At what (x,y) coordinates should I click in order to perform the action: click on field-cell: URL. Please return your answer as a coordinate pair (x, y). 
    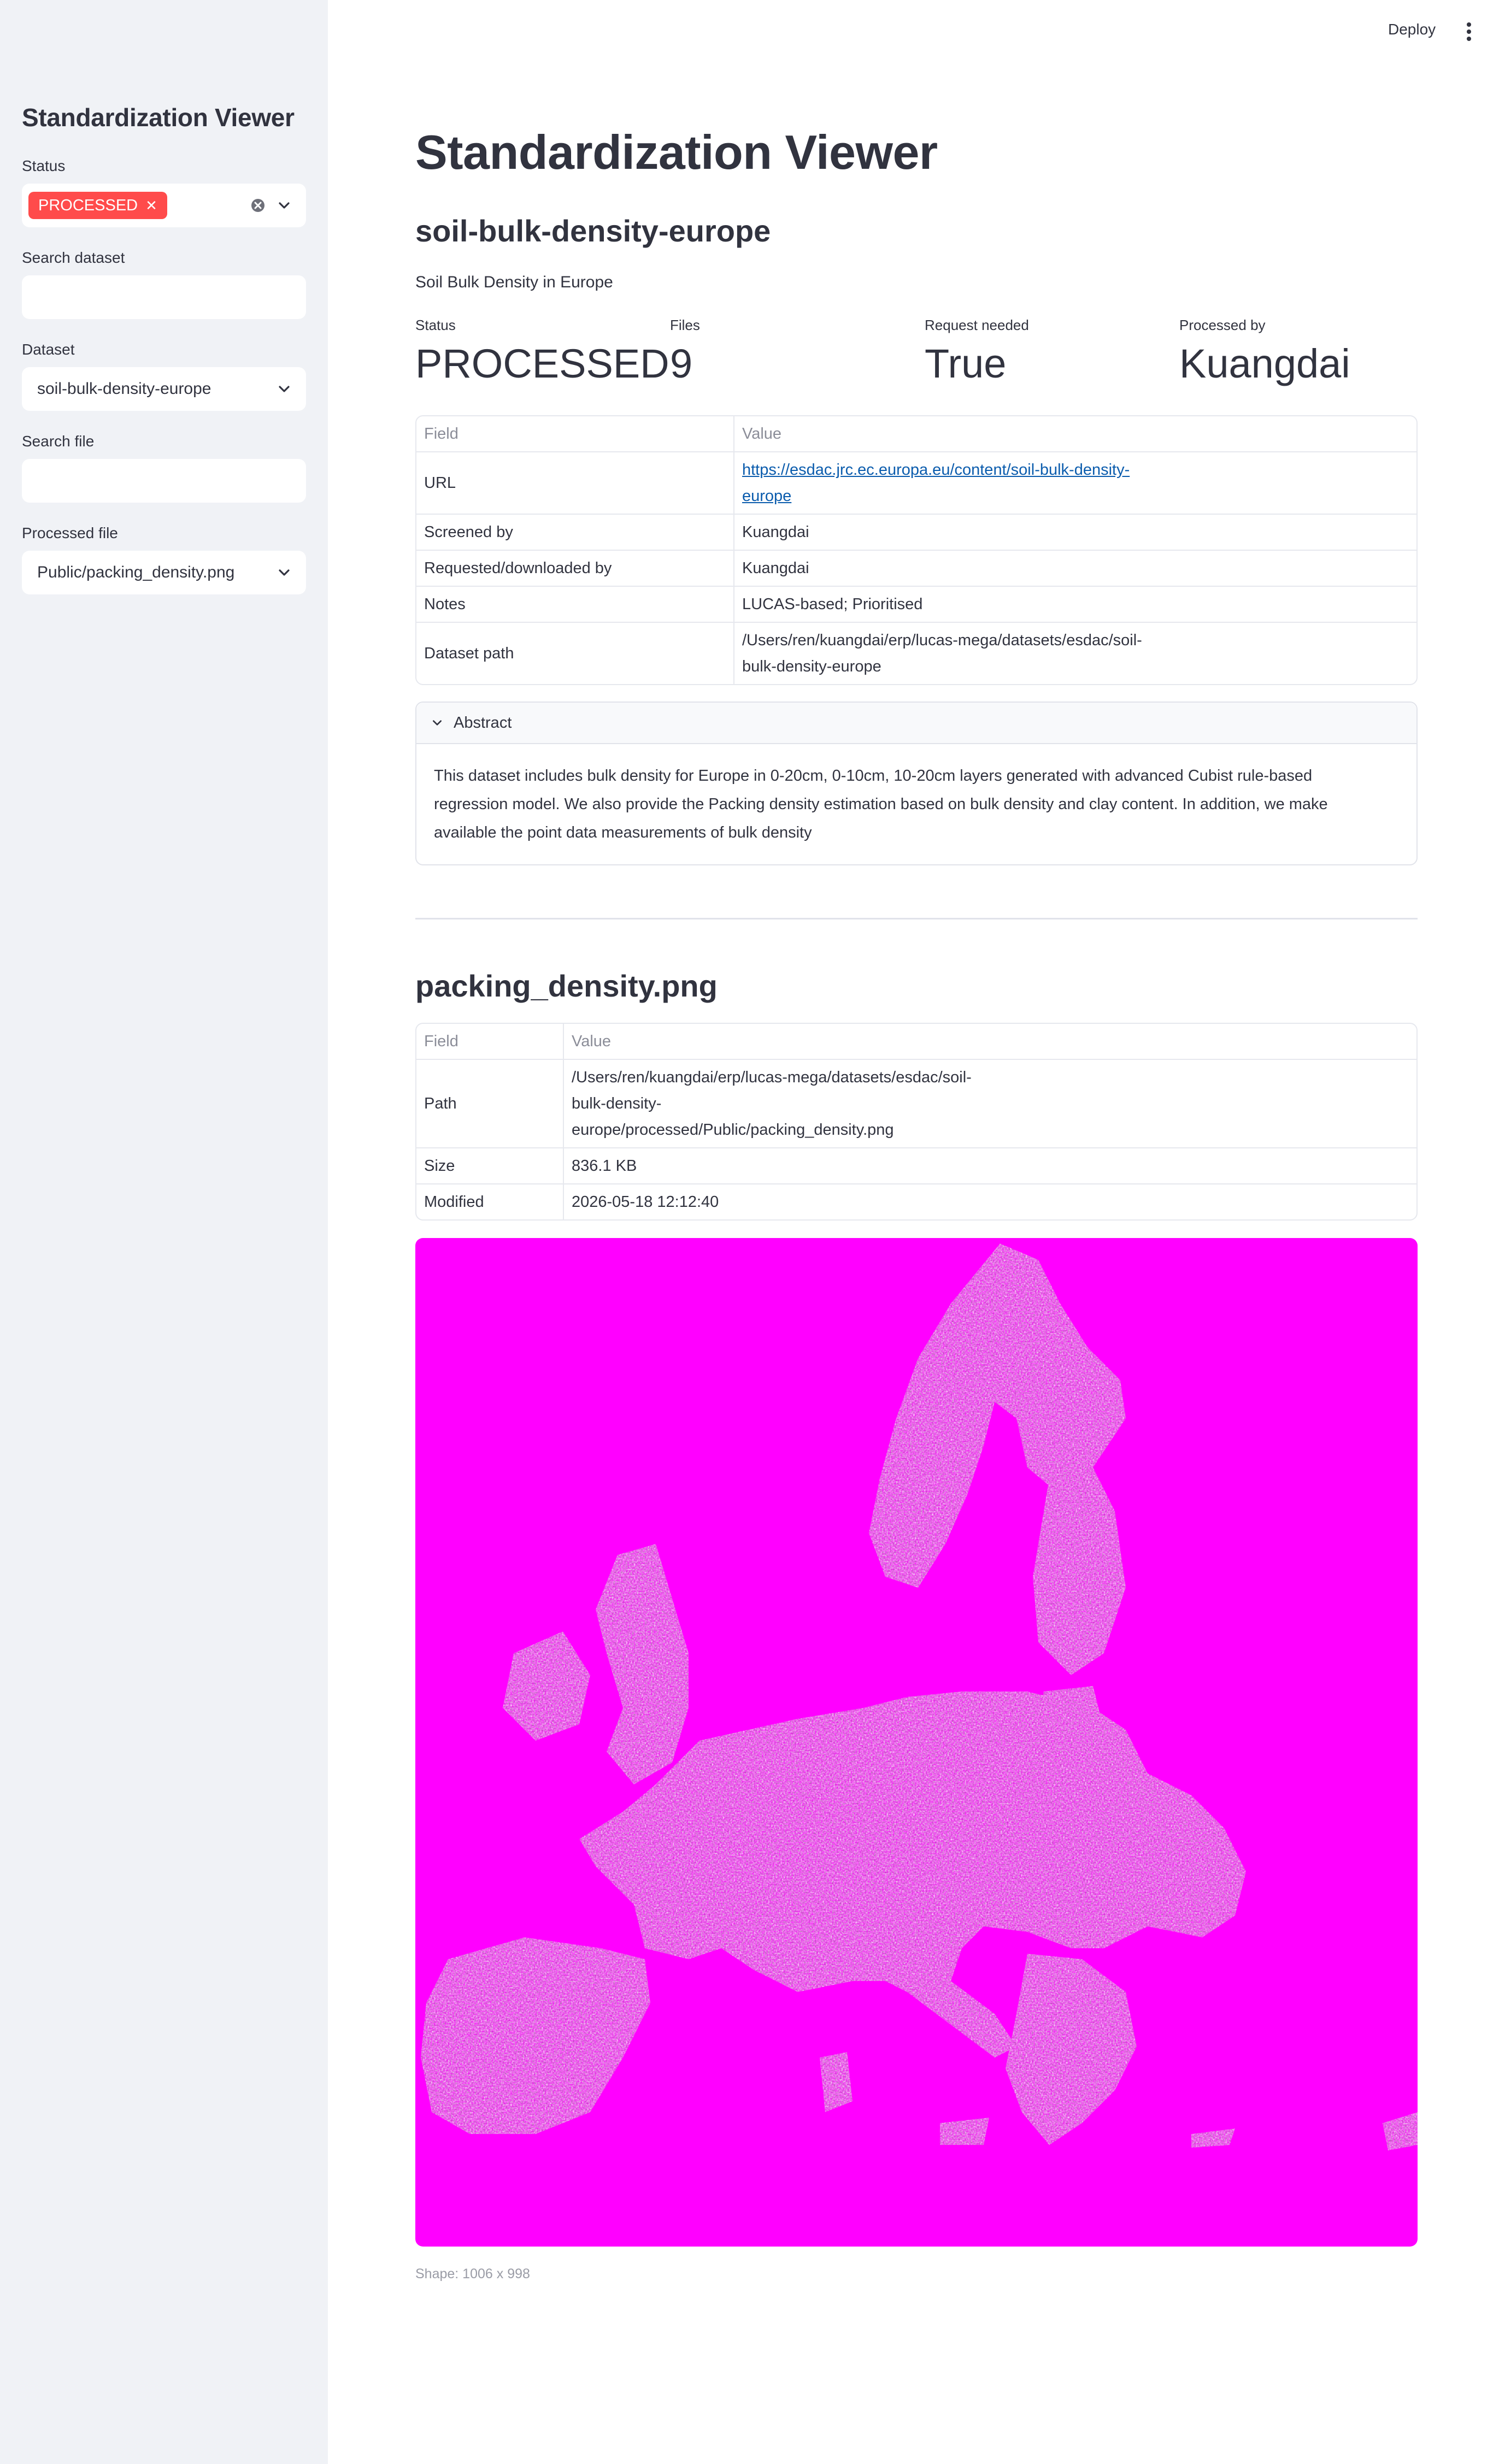
    Looking at the image, I should click on (575, 483).